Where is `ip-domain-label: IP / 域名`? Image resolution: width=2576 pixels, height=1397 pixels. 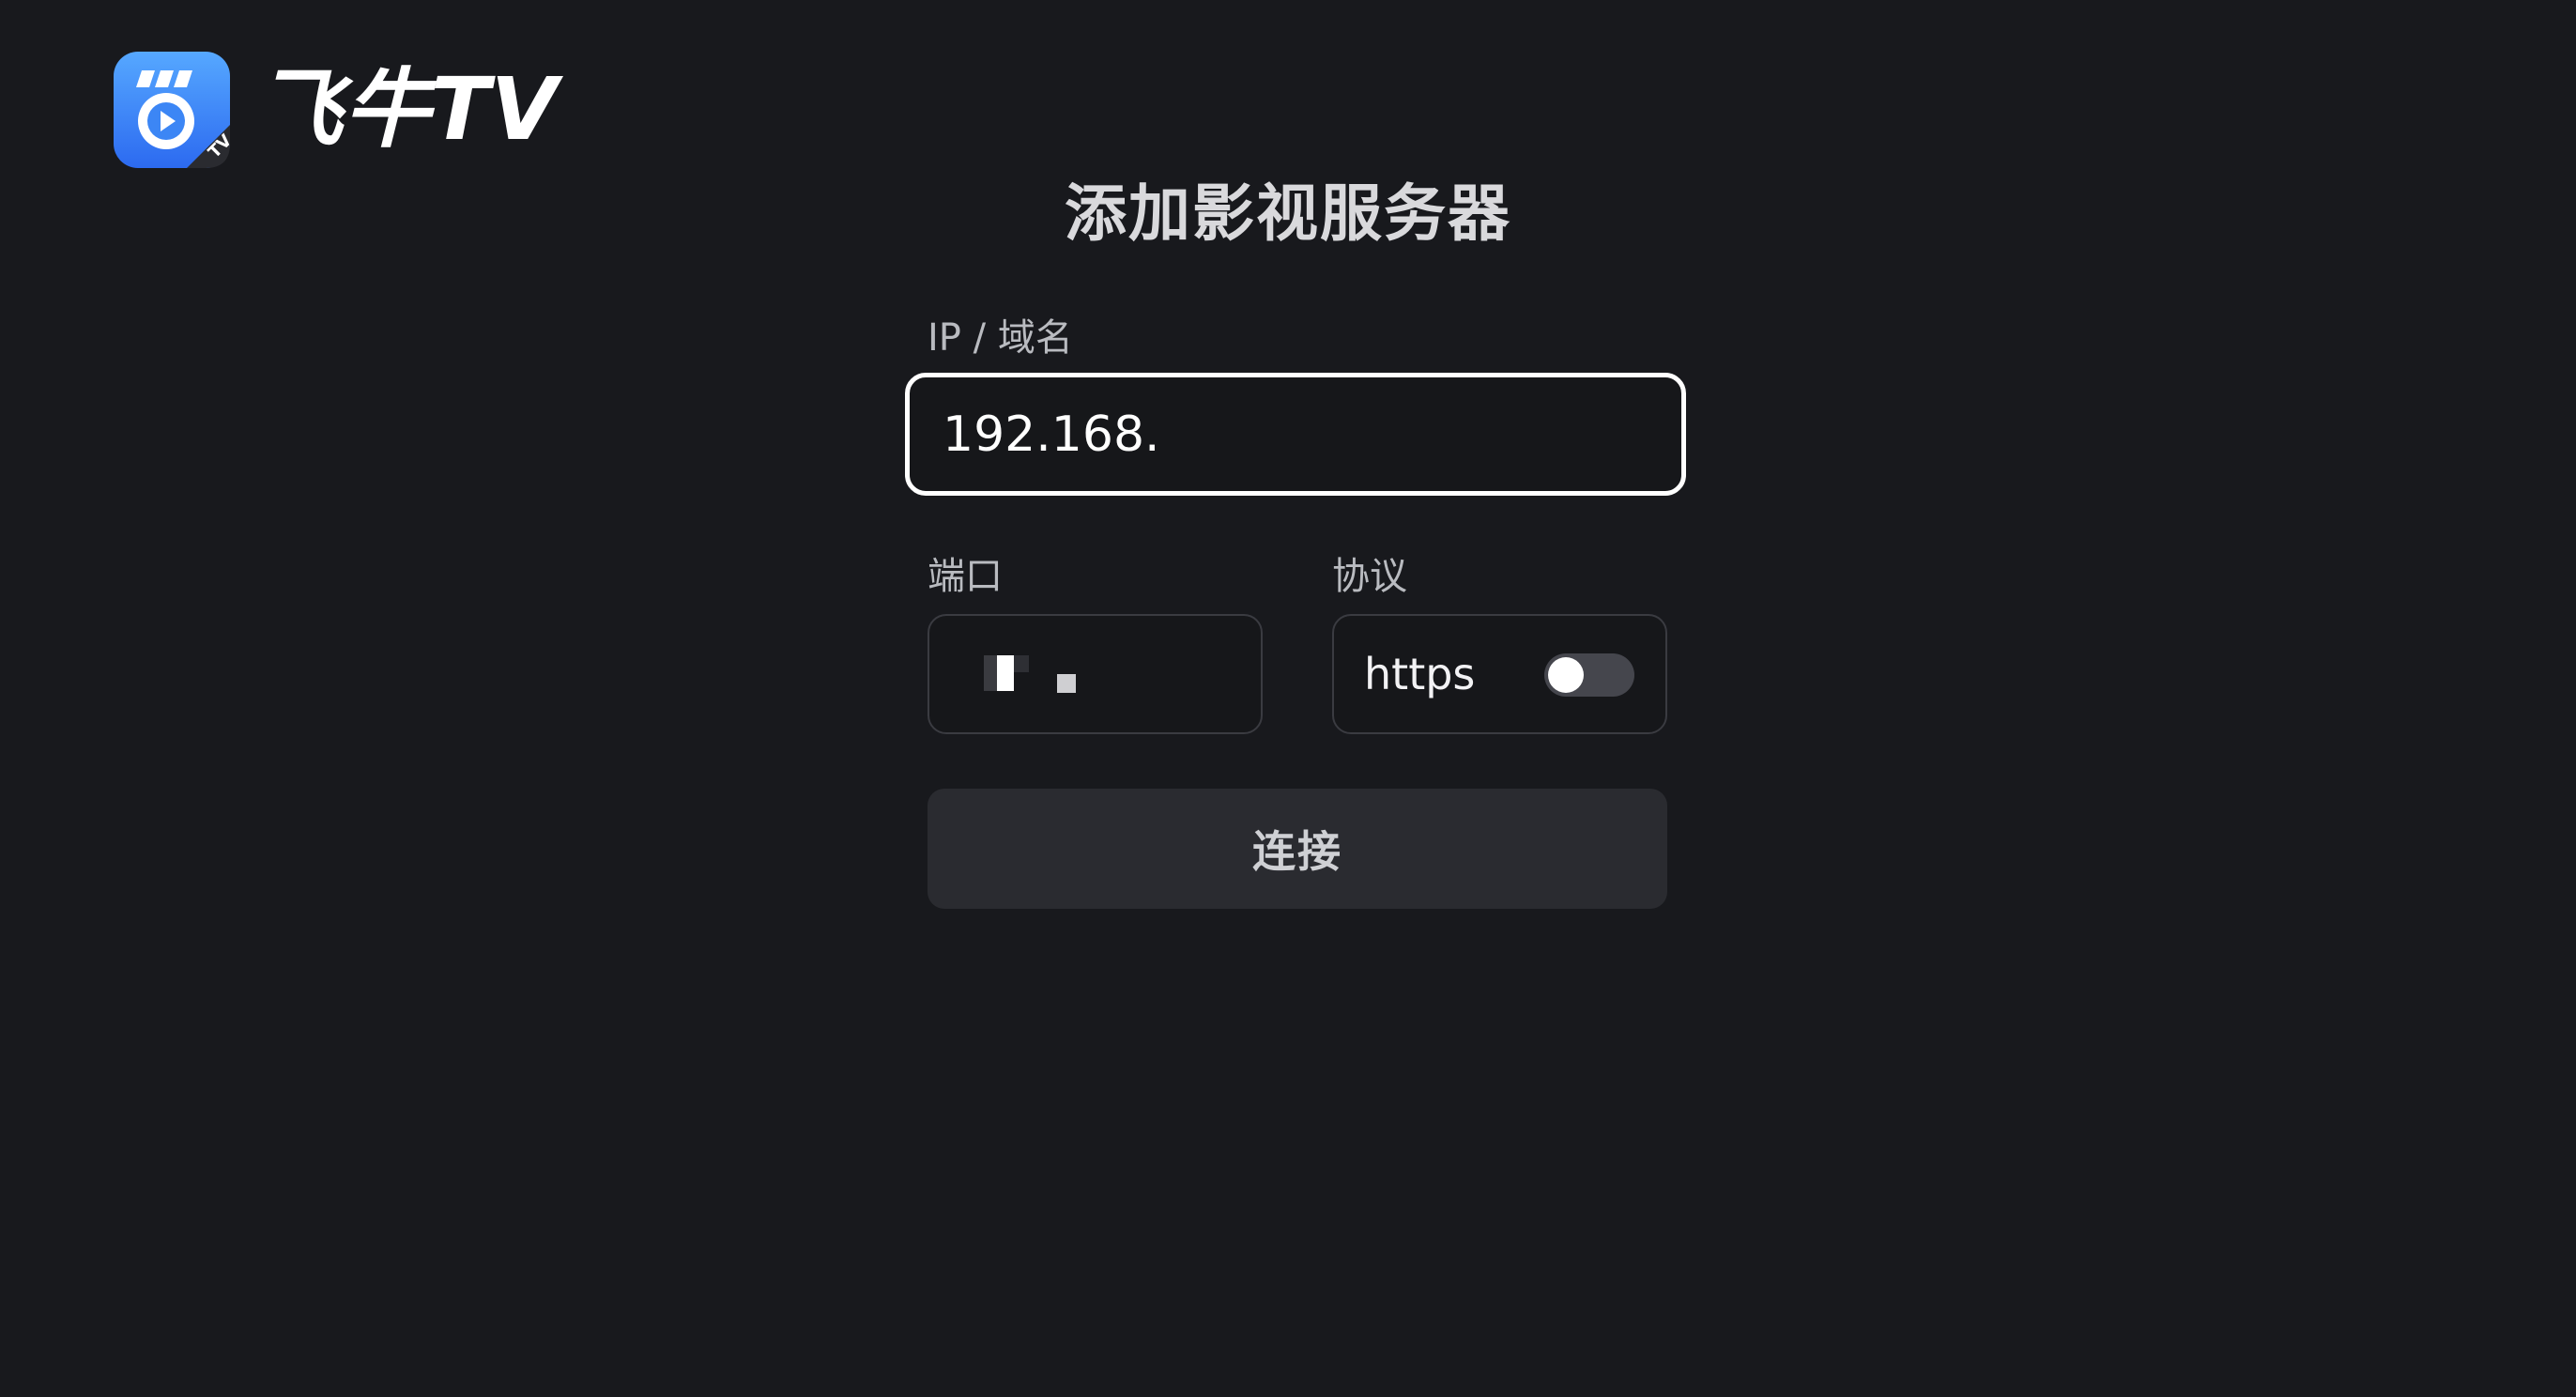
ip-domain-label: IP / 域名 is located at coordinates (1000, 338).